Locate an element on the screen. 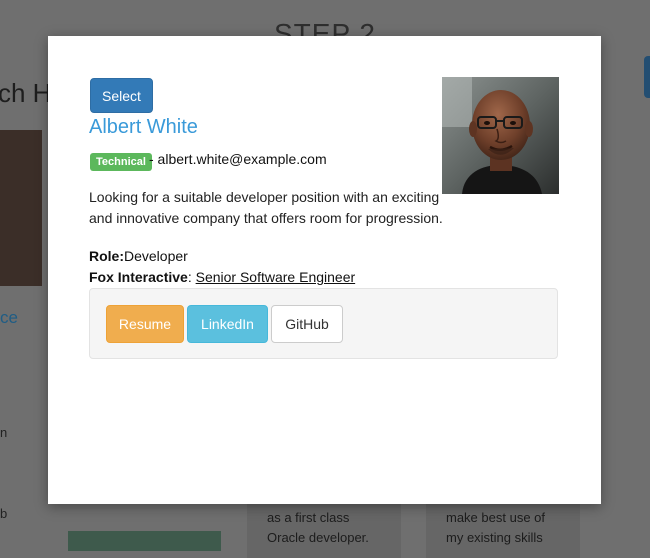 This screenshot has width=650, height=558. candidate-email: - albert.white@example.com is located at coordinates (238, 159).